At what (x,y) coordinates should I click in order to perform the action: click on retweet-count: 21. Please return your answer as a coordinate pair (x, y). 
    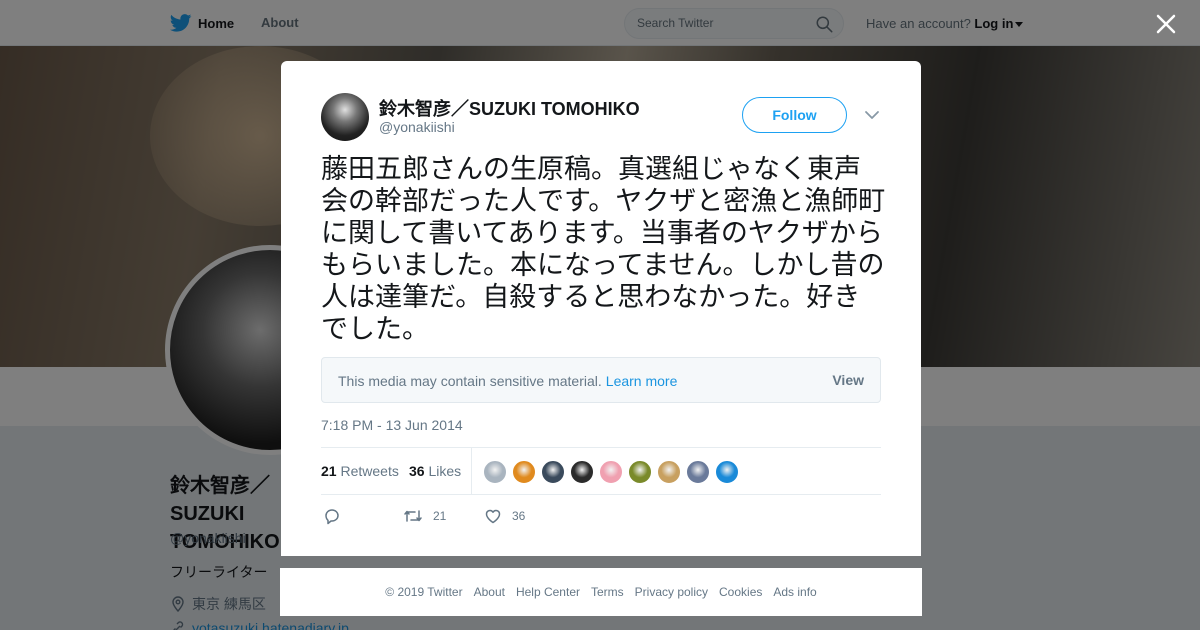
    Looking at the image, I should click on (440, 516).